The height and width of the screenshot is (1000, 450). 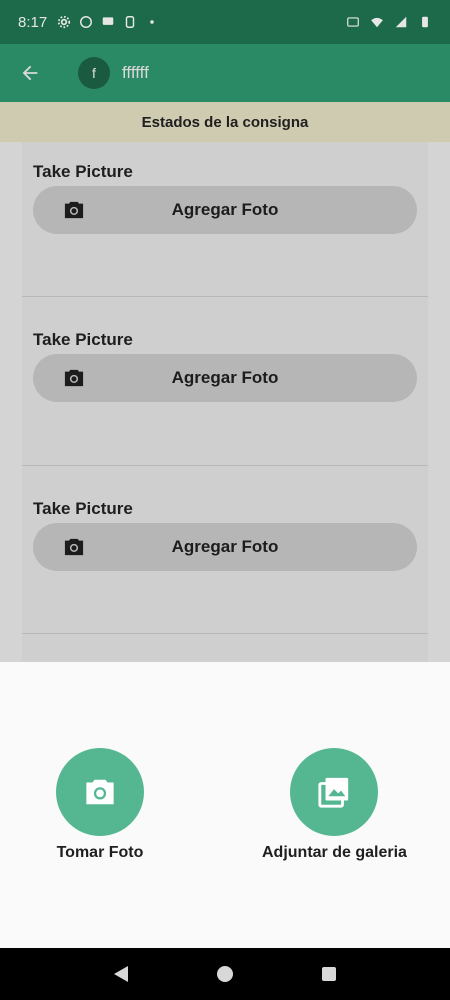 I want to click on back-button, so click(x=30, y=73).